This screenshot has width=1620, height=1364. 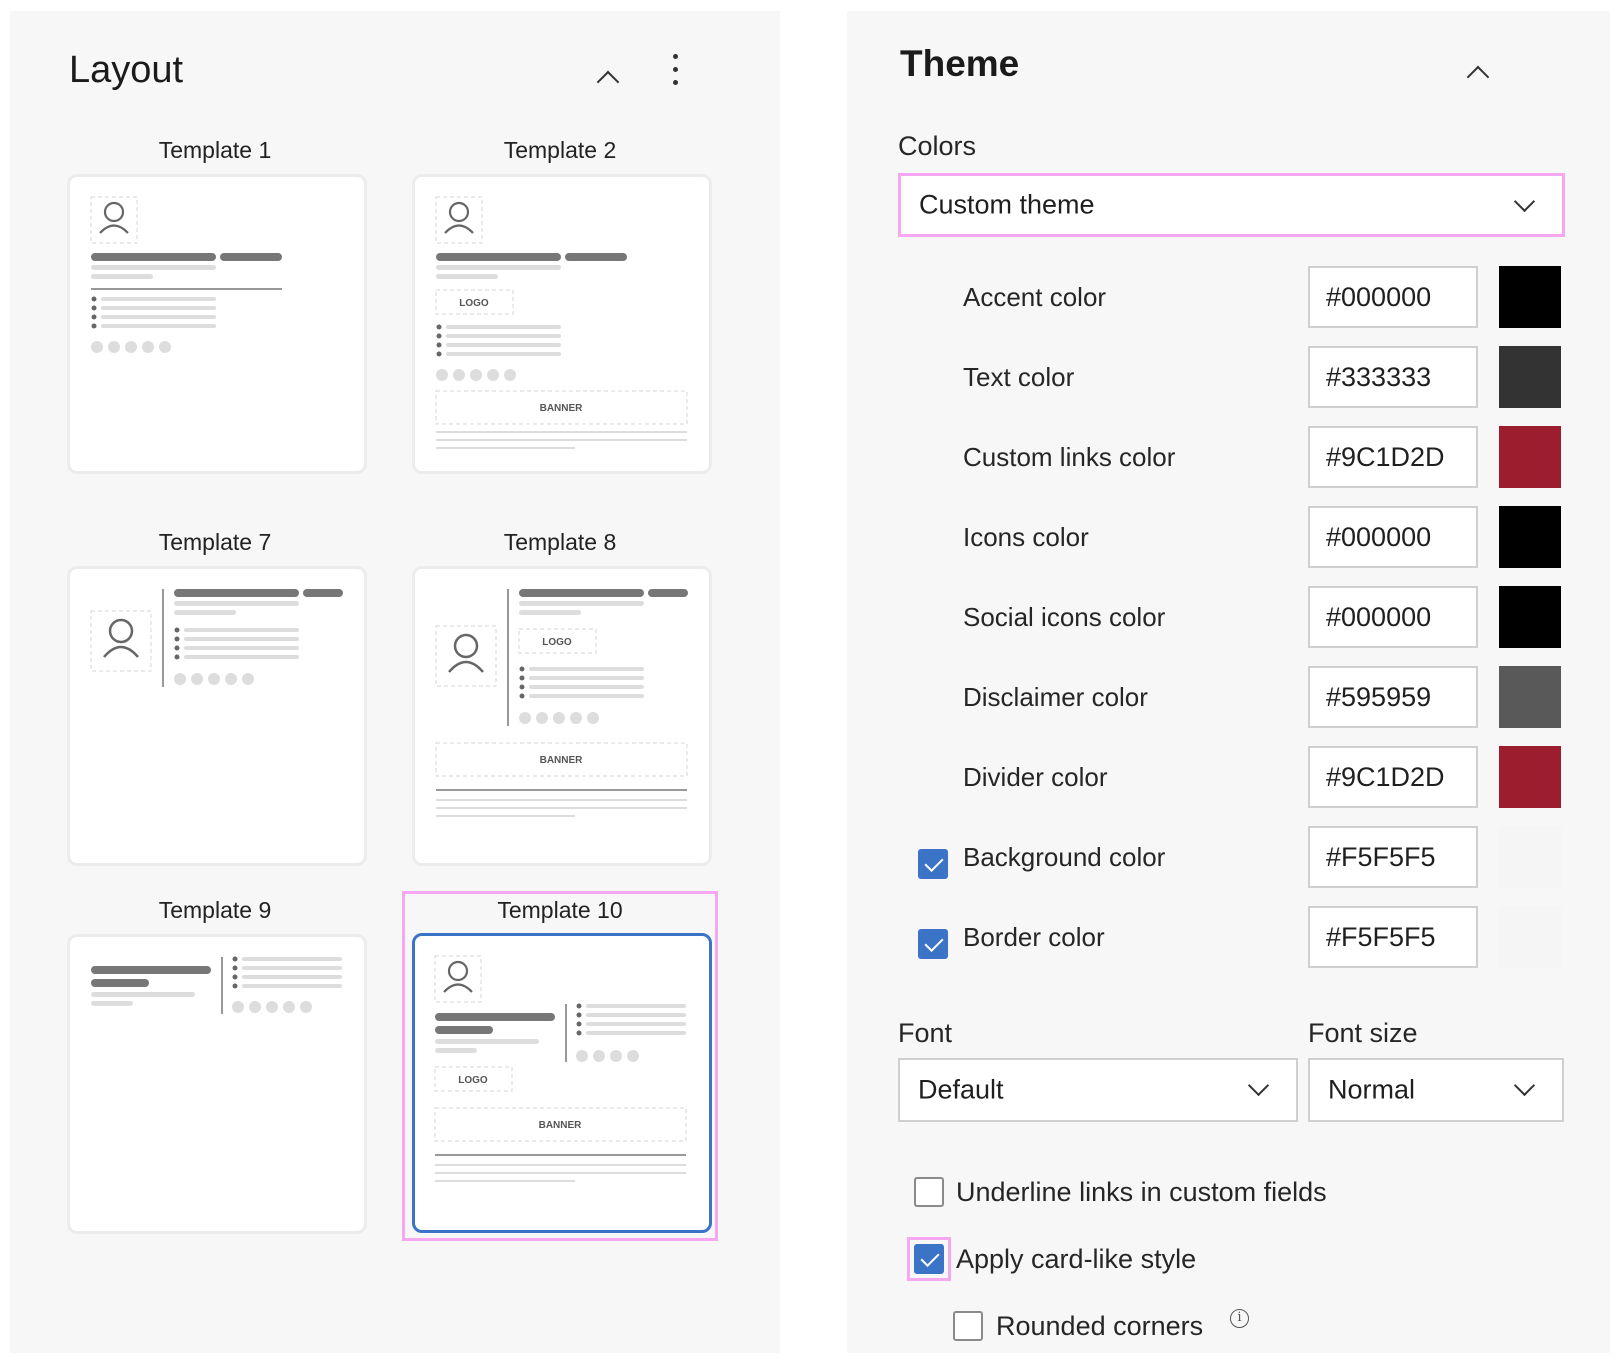 I want to click on template-1-card, so click(x=217, y=324).